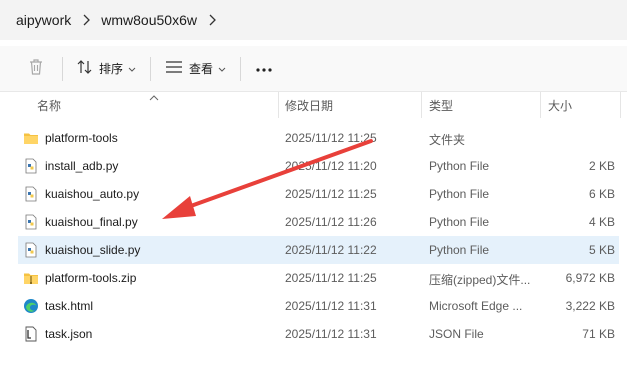 This screenshot has height=380, width=627. What do you see at coordinates (31, 334) in the screenshot?
I see `json-file-icon` at bounding box center [31, 334].